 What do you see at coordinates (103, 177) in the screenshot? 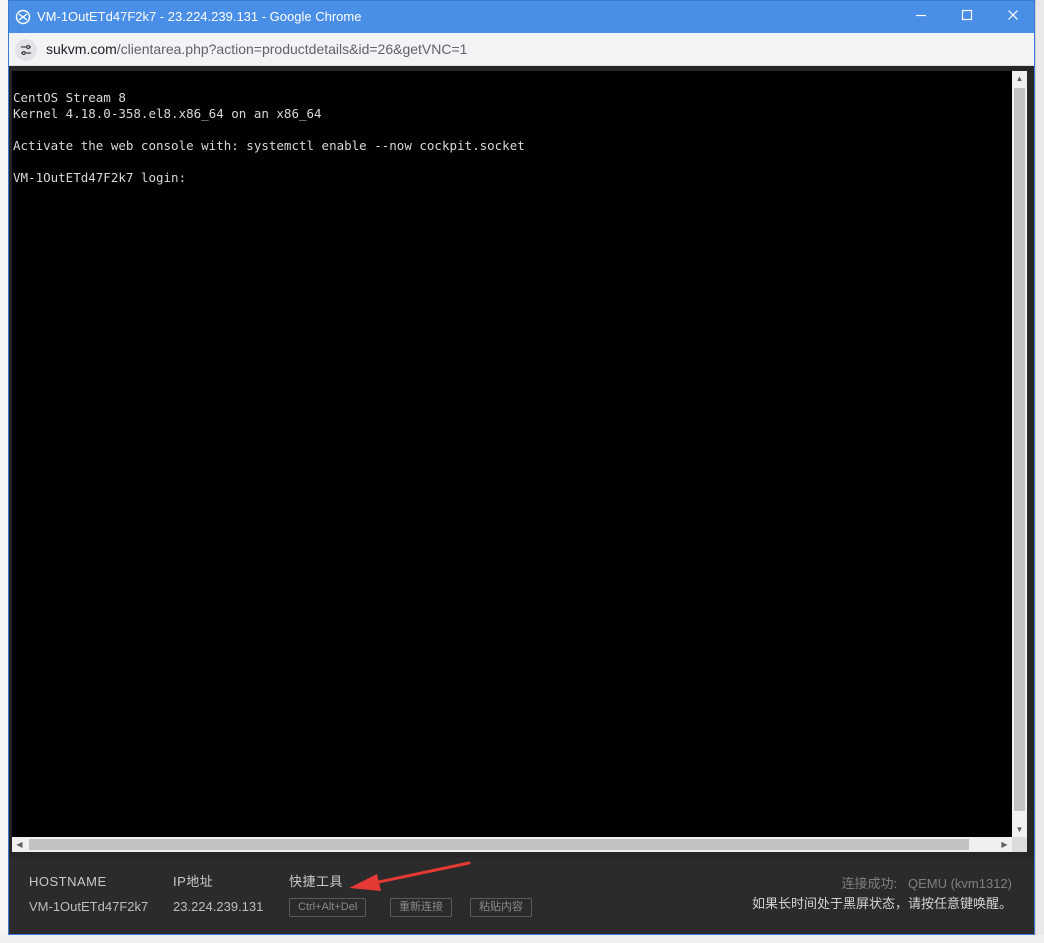
I see `terminal-line: VM-1OutETd47F2k7 login:` at bounding box center [103, 177].